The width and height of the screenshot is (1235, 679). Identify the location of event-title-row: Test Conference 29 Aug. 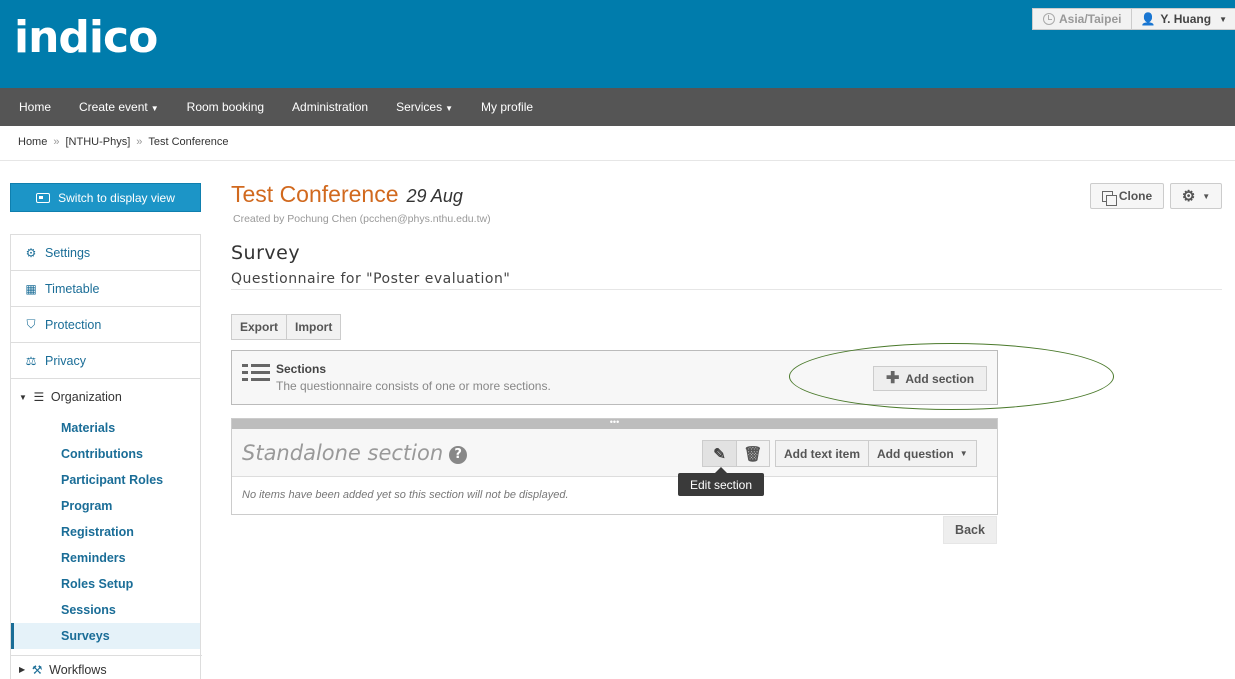
(347, 194).